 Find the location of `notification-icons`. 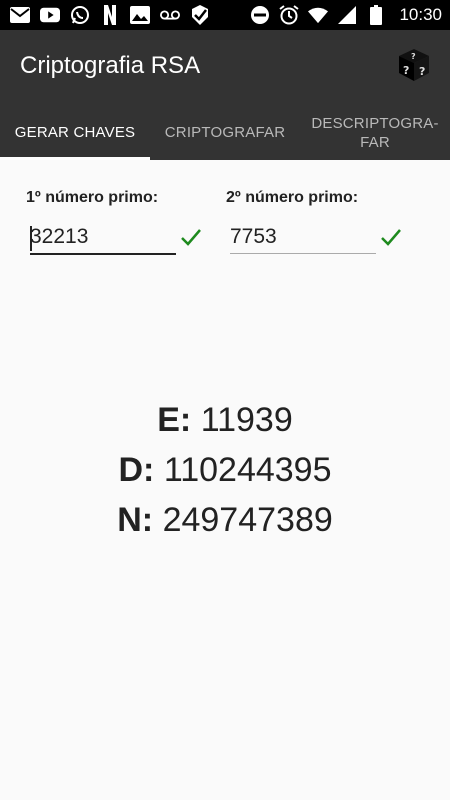

notification-icons is located at coordinates (110, 15).